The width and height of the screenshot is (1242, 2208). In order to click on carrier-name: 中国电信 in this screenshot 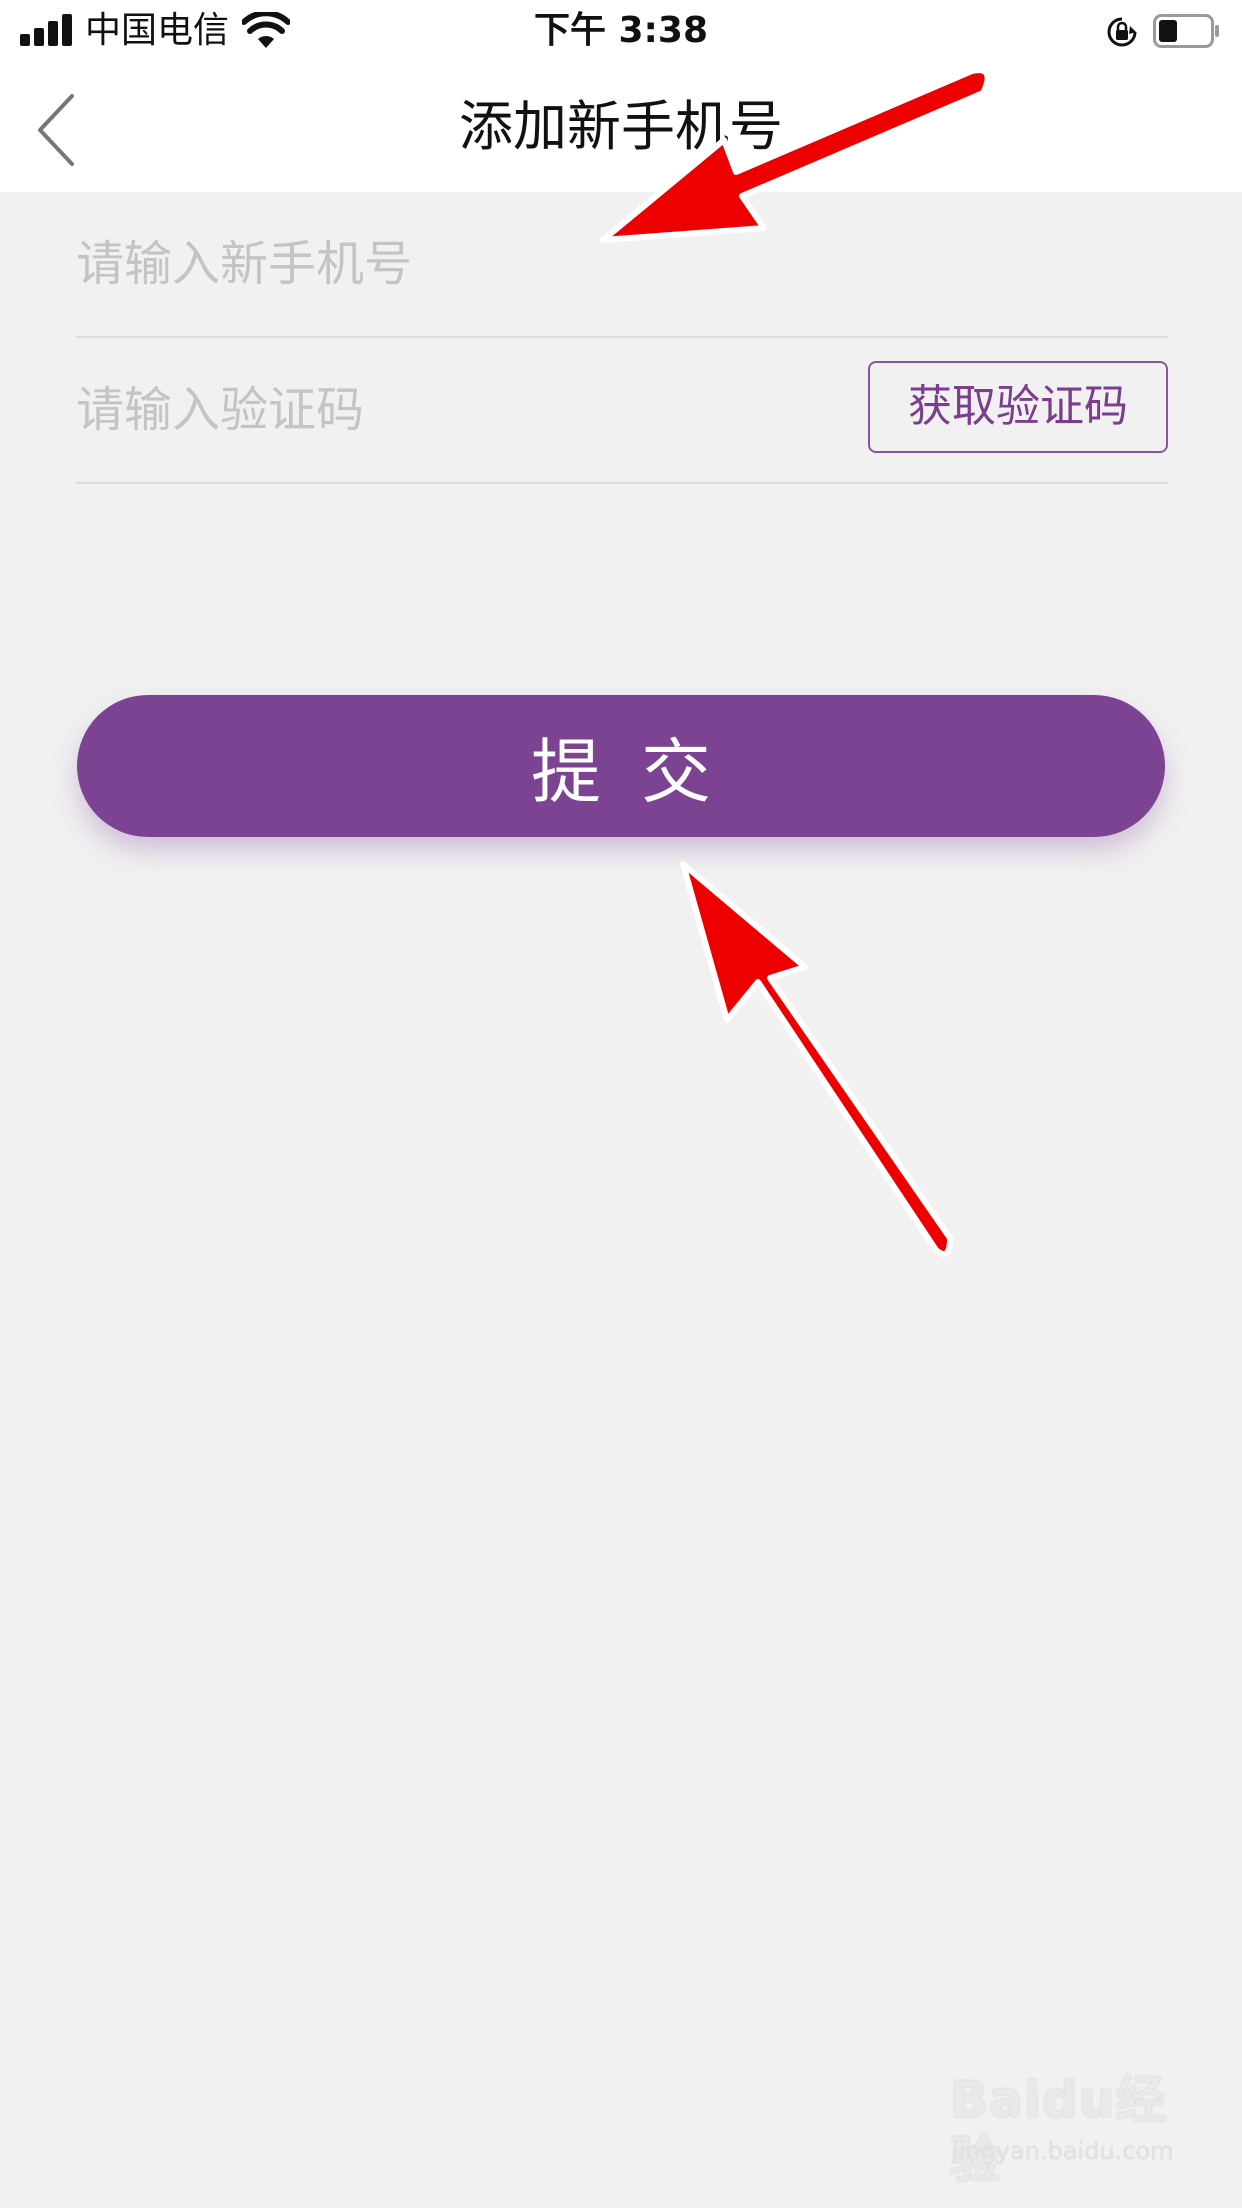, I will do `click(157, 30)`.